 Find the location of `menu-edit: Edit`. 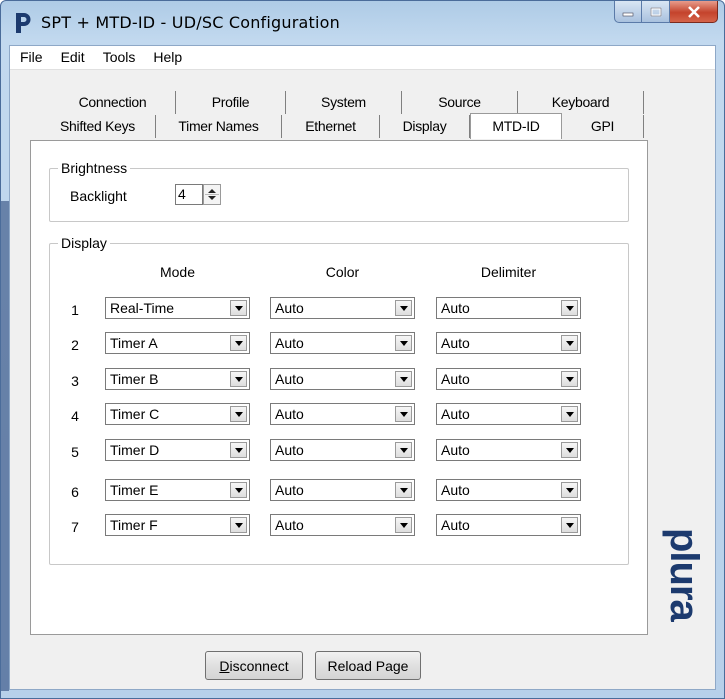

menu-edit: Edit is located at coordinates (73, 57).